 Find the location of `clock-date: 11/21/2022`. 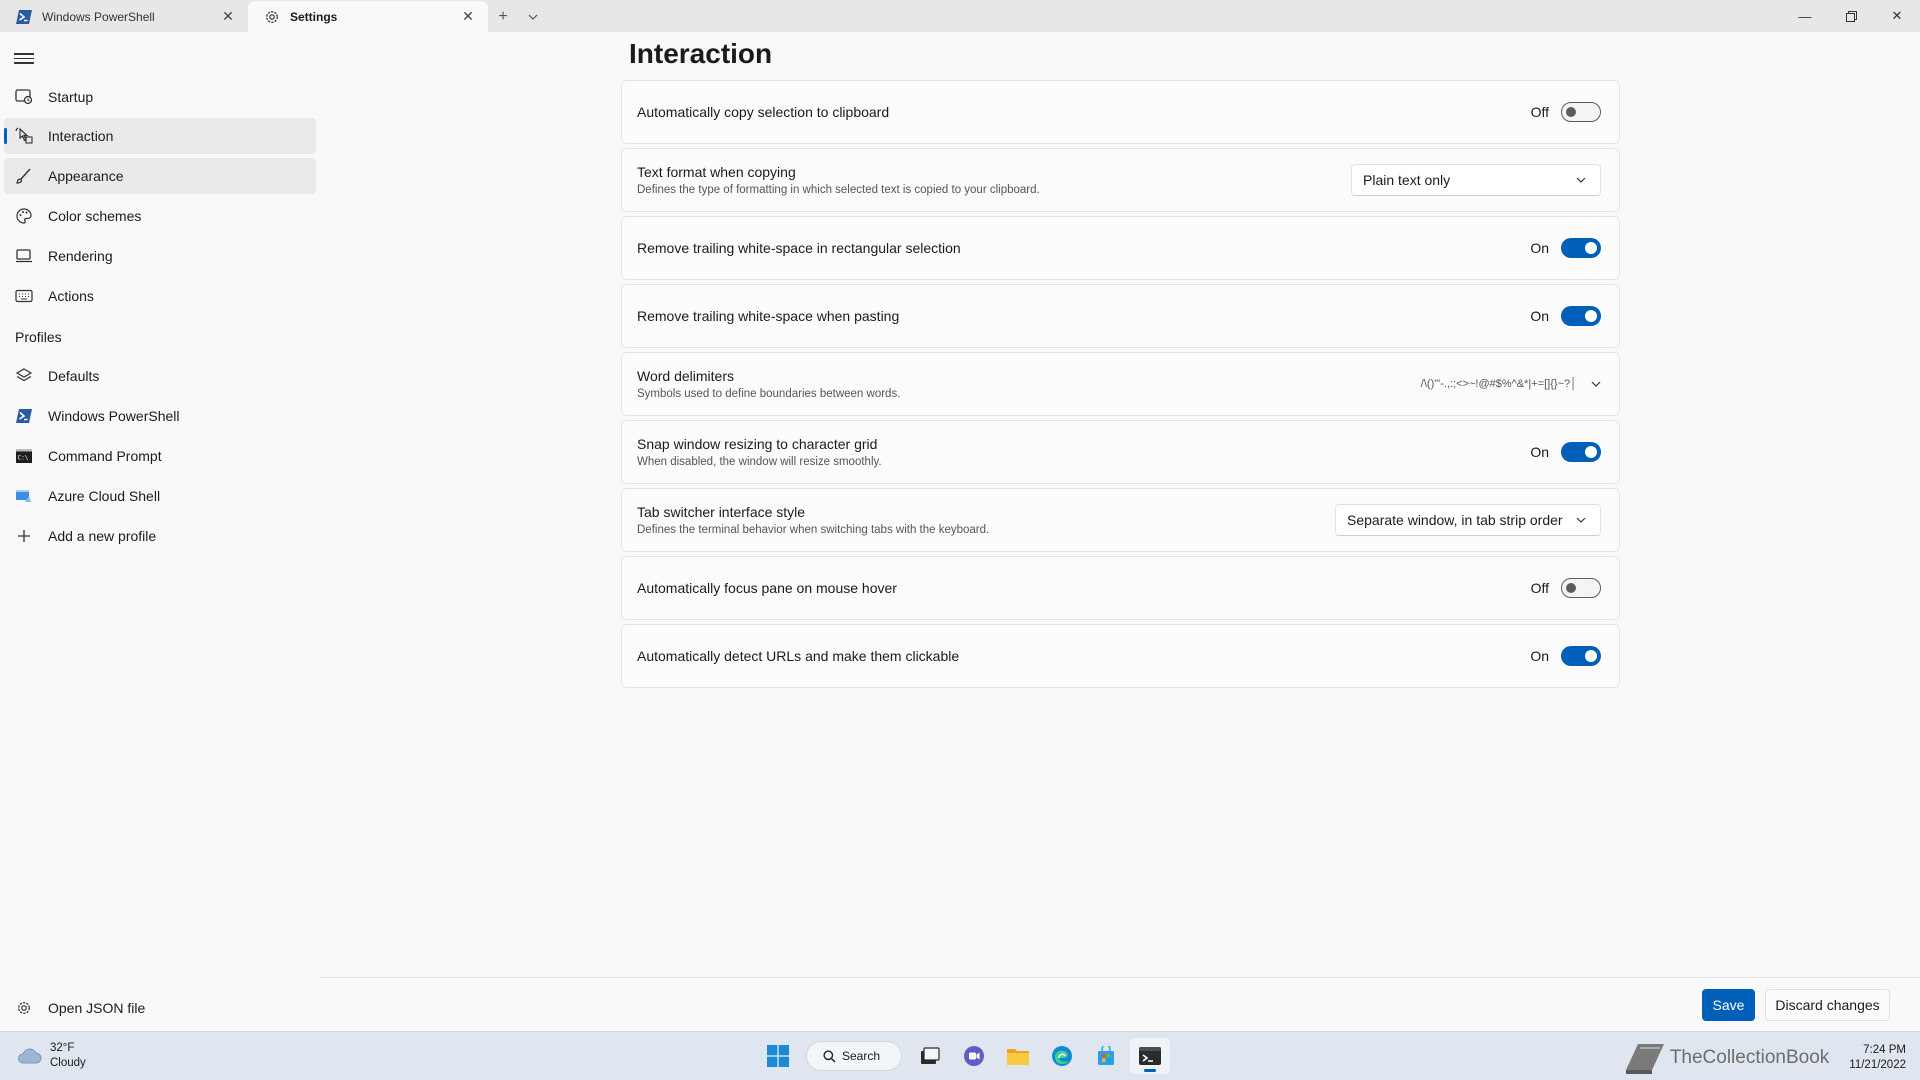

clock-date: 11/21/2022 is located at coordinates (1877, 1065).